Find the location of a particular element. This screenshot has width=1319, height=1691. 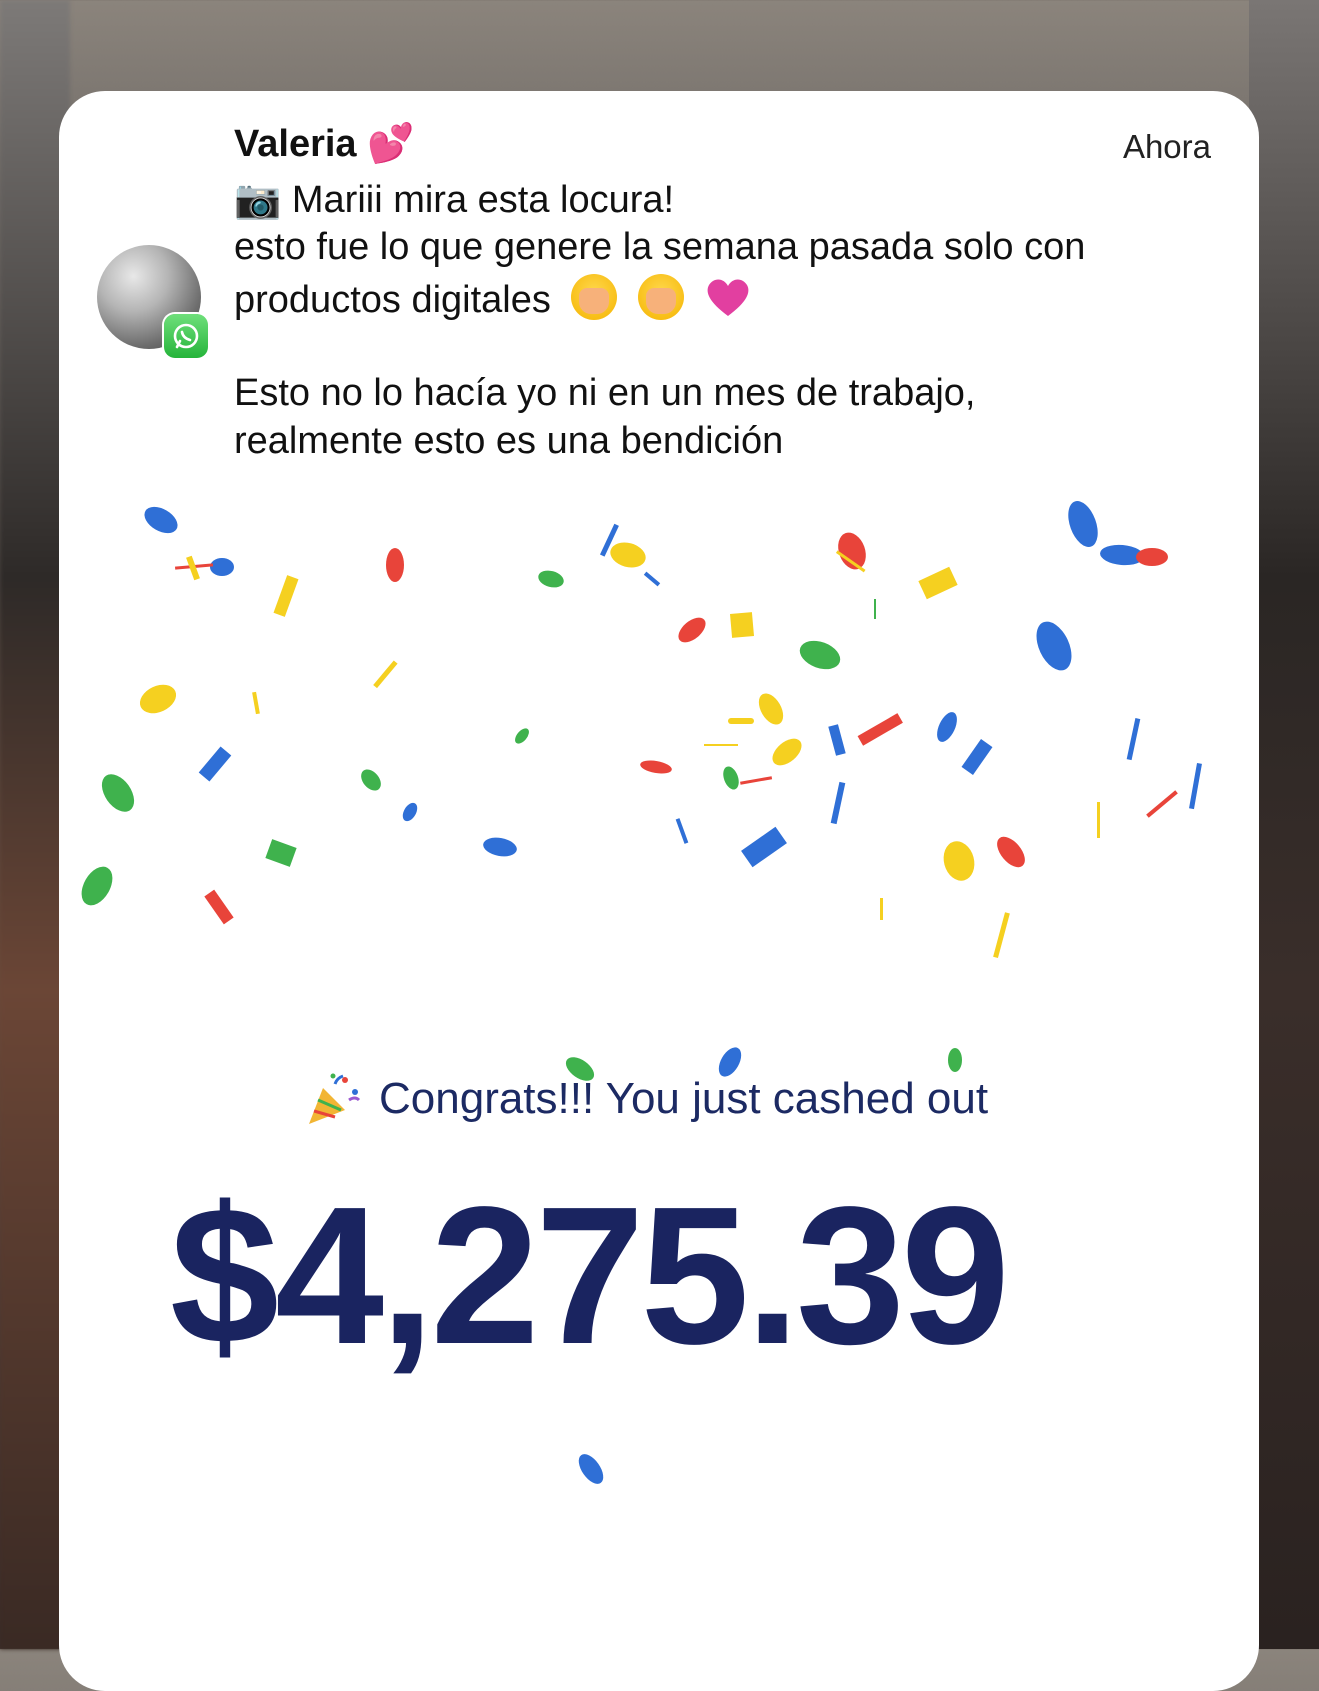

congrats-text: Congrats!!! You just cashed out is located at coordinates (684, 1098).